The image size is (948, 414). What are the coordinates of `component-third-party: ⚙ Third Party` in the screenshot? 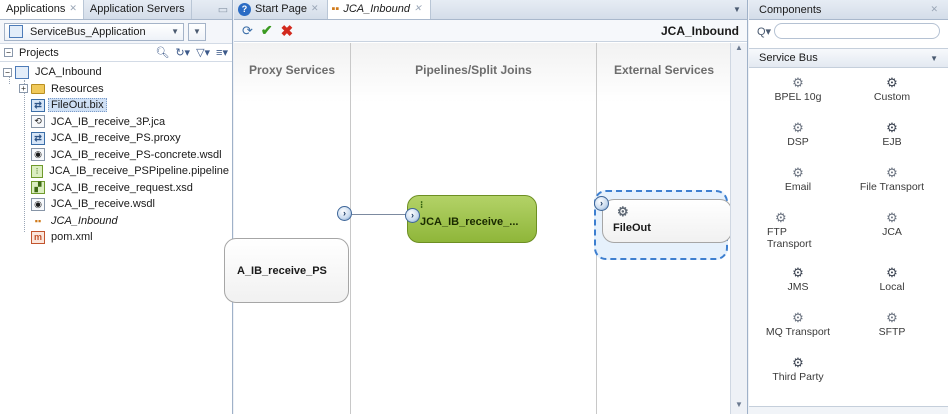 It's located at (798, 376).